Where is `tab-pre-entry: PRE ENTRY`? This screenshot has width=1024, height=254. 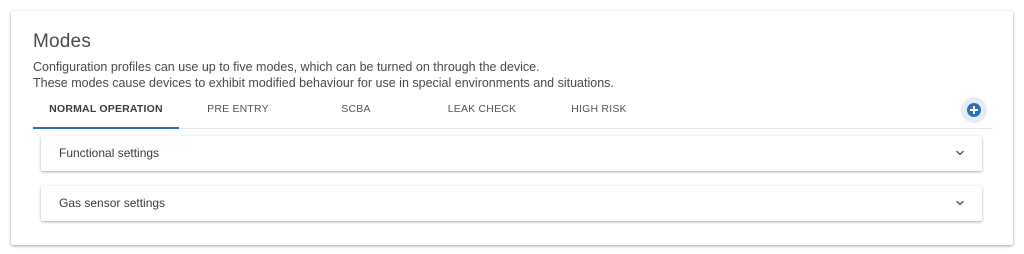 tab-pre-entry: PRE ENTRY is located at coordinates (238, 113).